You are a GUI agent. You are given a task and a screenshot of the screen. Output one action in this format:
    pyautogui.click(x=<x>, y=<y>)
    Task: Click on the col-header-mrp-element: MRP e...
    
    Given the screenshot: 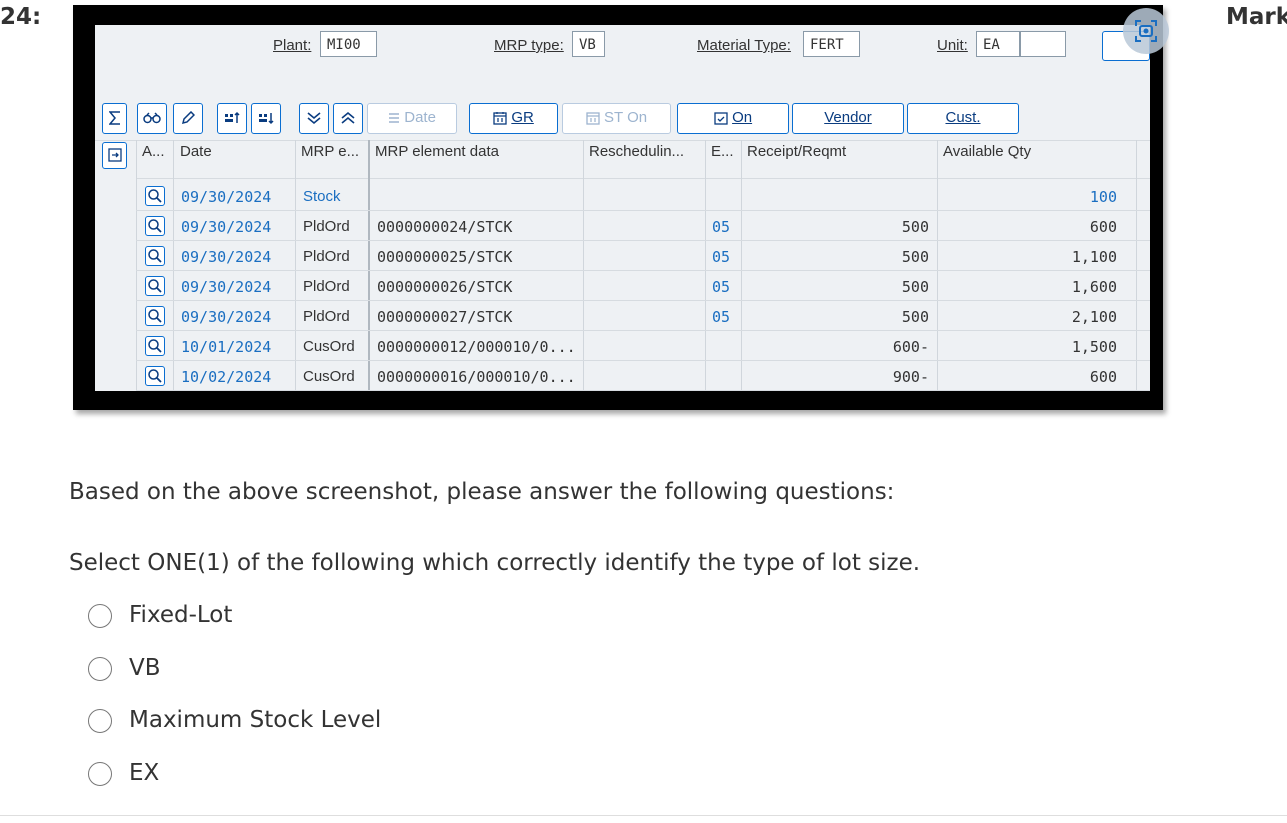 What is the action you would take?
    pyautogui.click(x=330, y=151)
    